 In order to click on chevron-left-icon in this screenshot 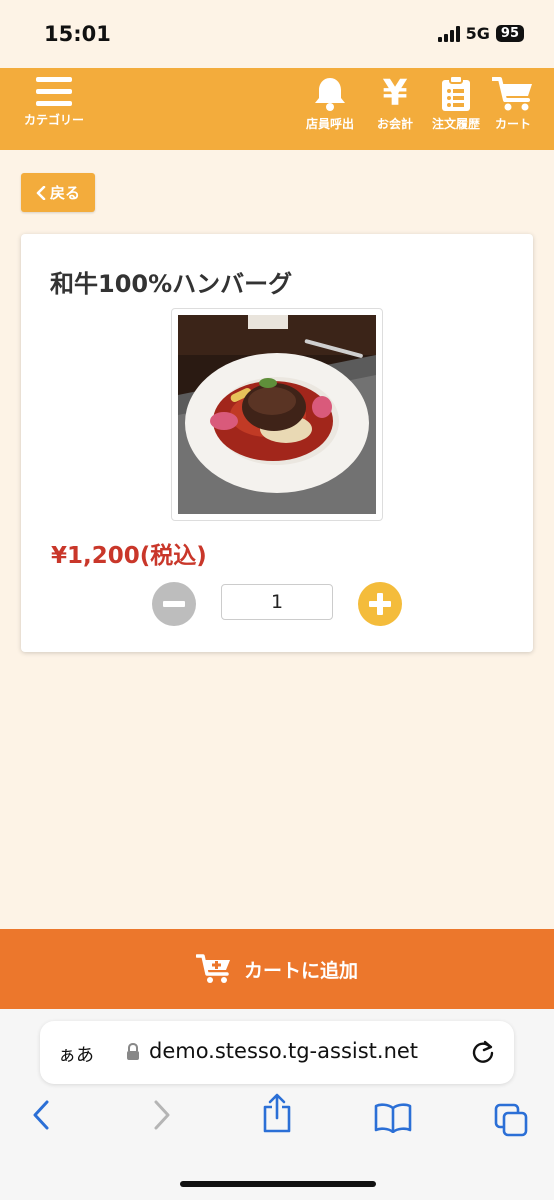, I will do `click(41, 192)`.